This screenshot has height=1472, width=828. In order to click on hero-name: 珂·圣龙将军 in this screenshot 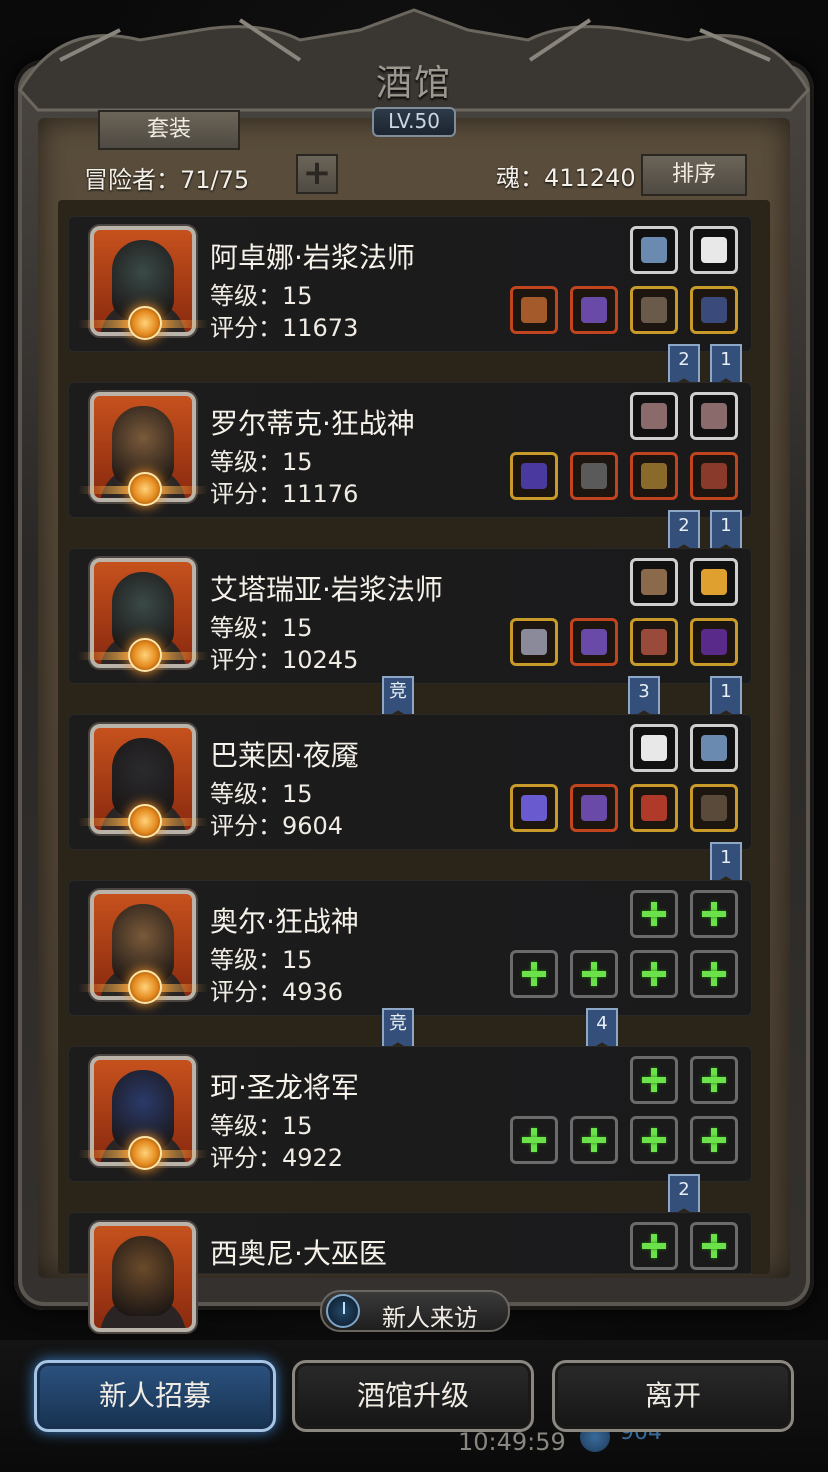, I will do `click(284, 1087)`.